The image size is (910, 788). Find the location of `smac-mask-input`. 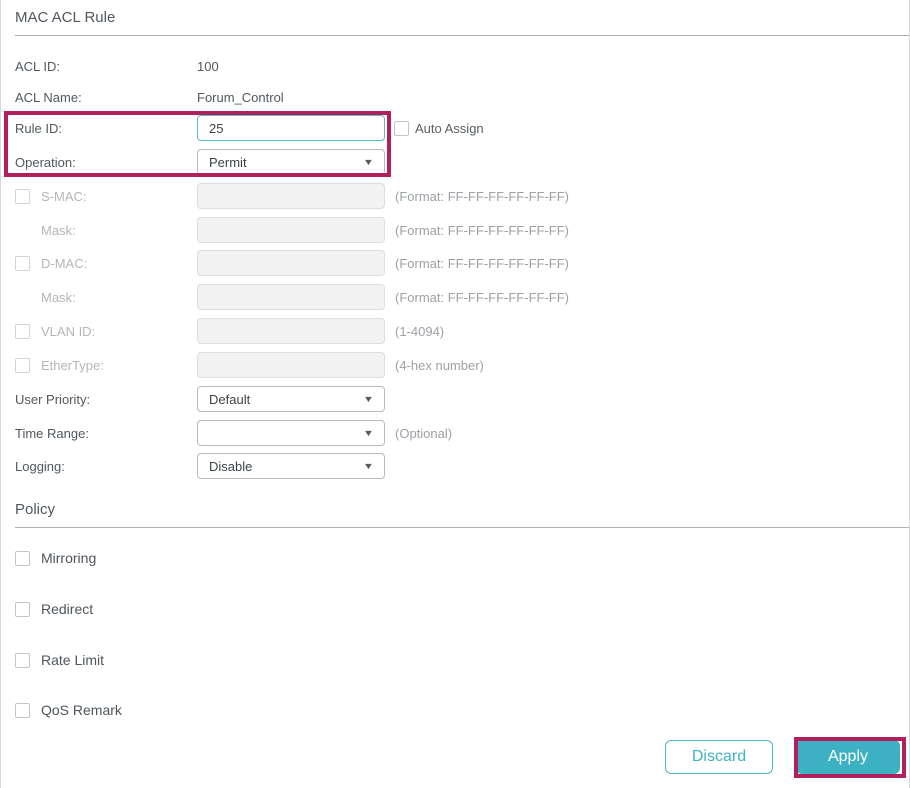

smac-mask-input is located at coordinates (291, 230).